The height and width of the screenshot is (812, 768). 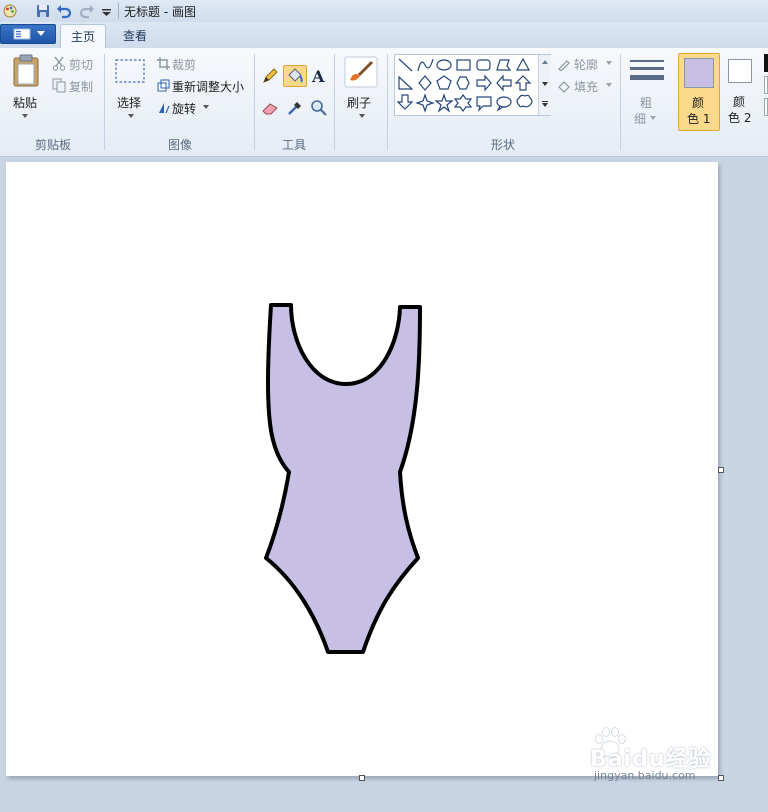 What do you see at coordinates (163, 63) in the screenshot?
I see `crop-icon` at bounding box center [163, 63].